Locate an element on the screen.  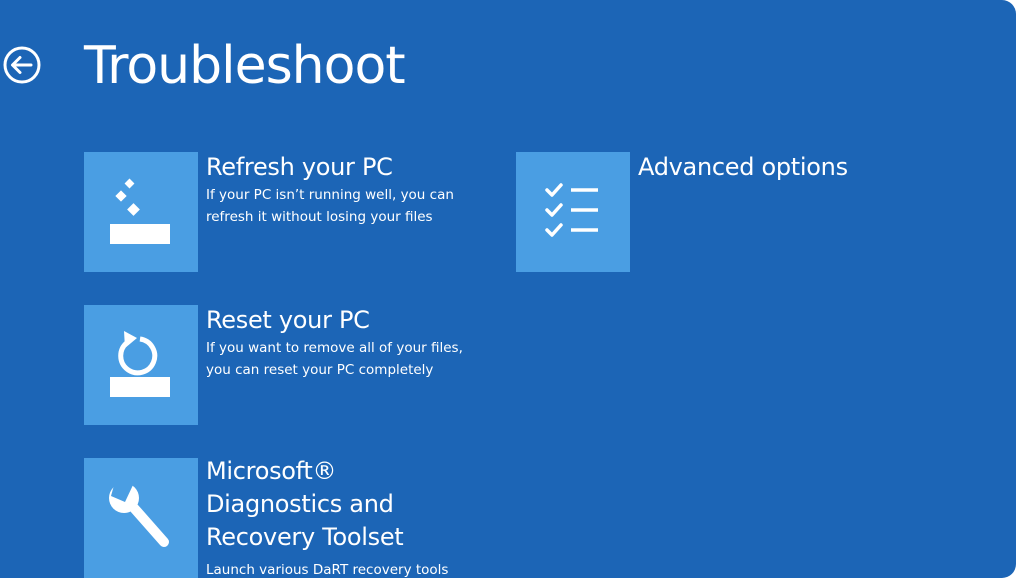
wrench-icon is located at coordinates (139, 512).